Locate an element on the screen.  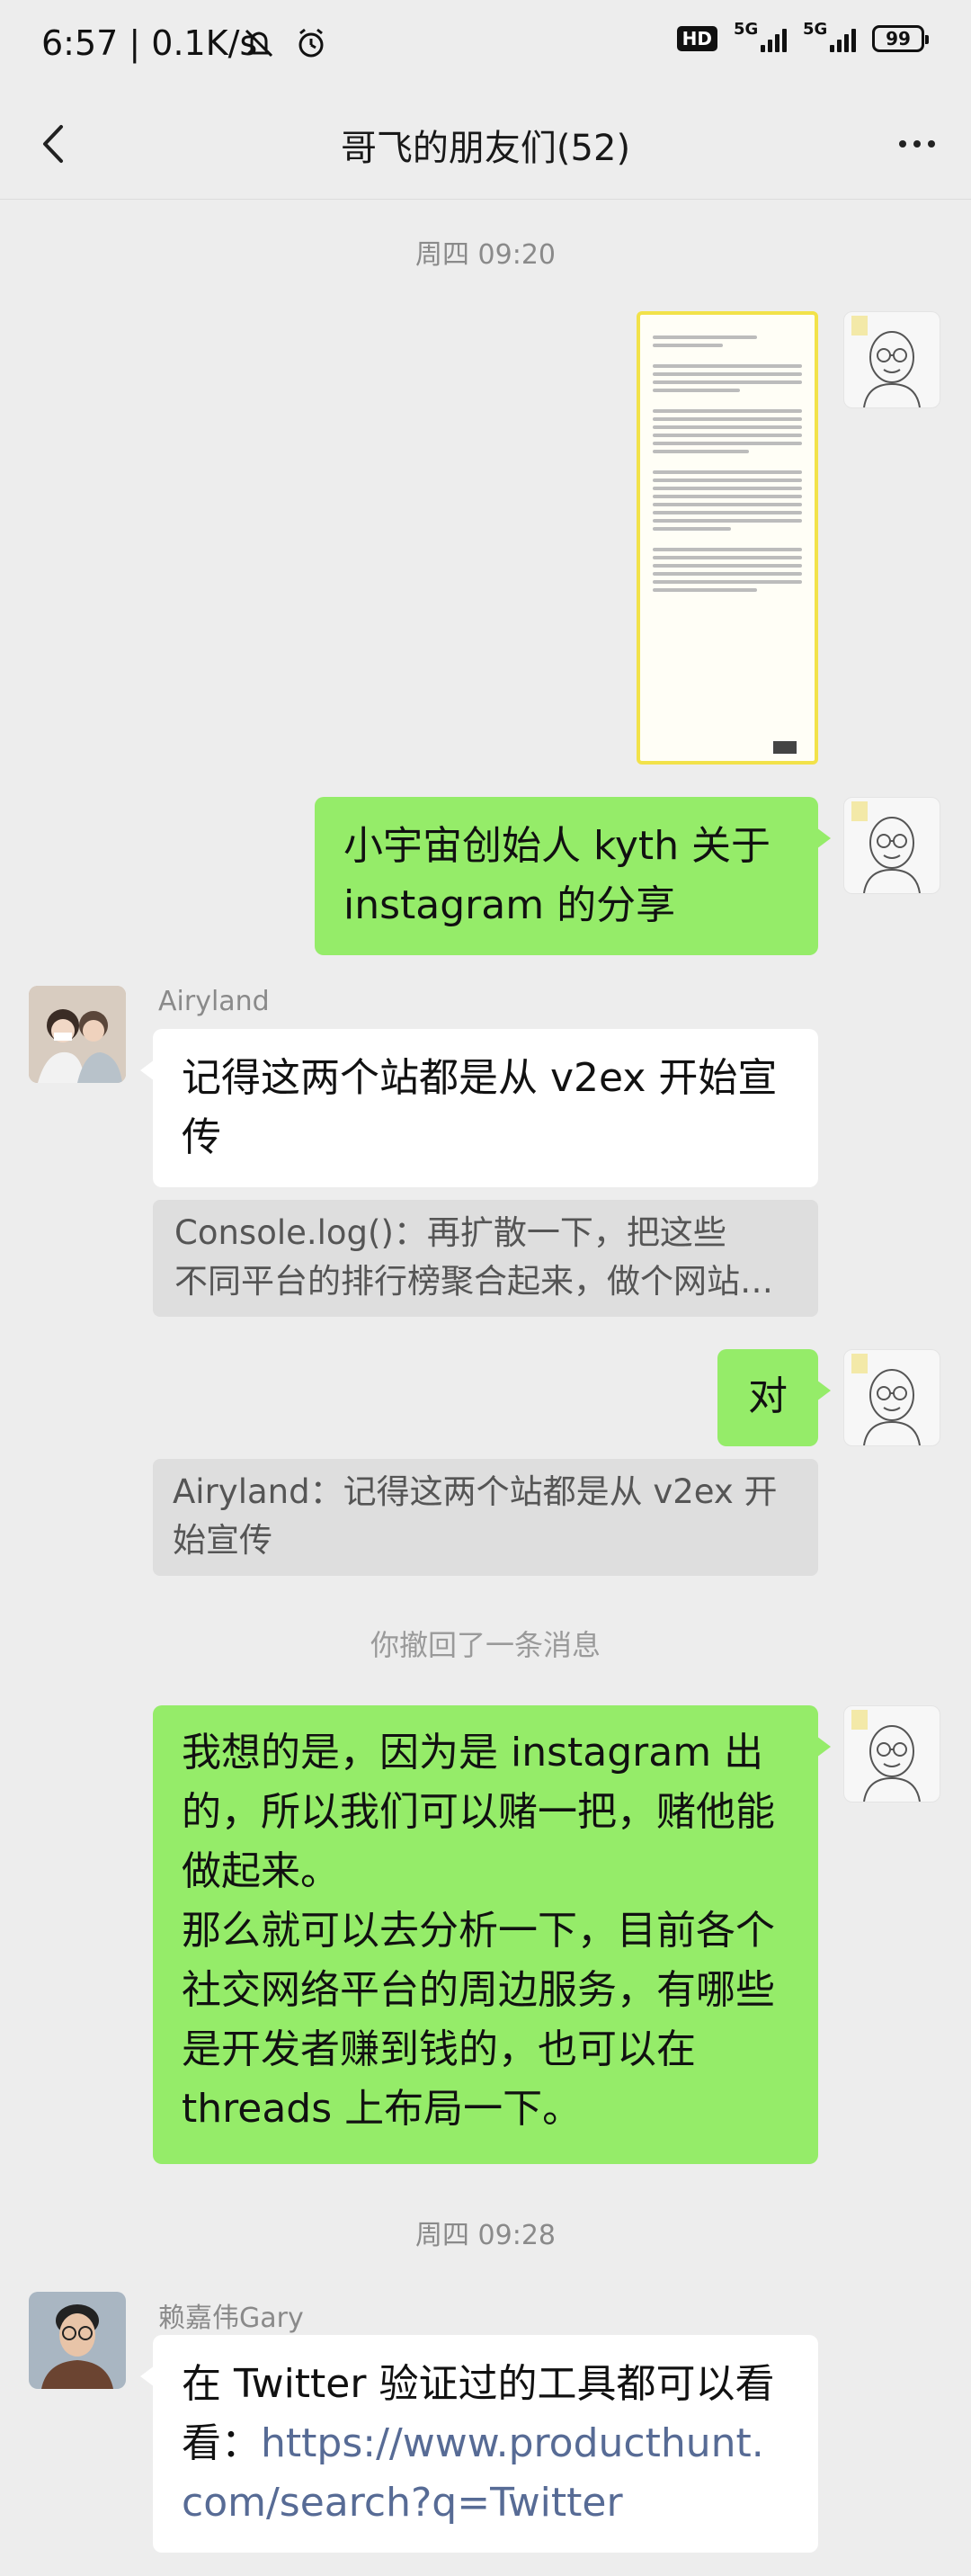
timestamp: 周四 09:28 is located at coordinates (485, 2235).